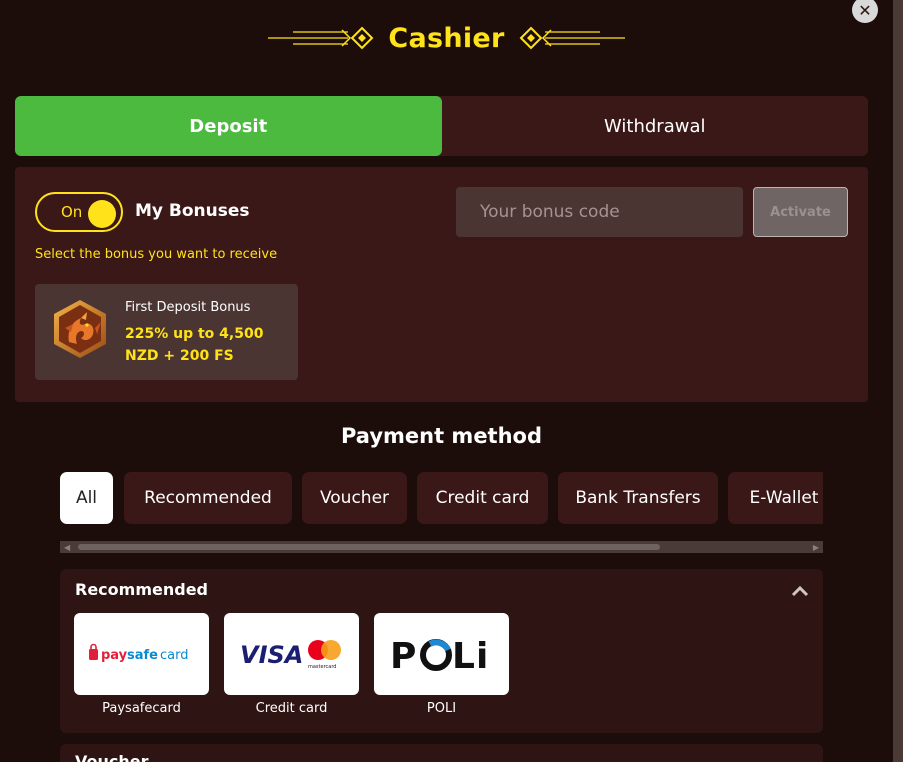 Image resolution: width=903 pixels, height=762 pixels. I want to click on svg-text: i, so click(482, 655).